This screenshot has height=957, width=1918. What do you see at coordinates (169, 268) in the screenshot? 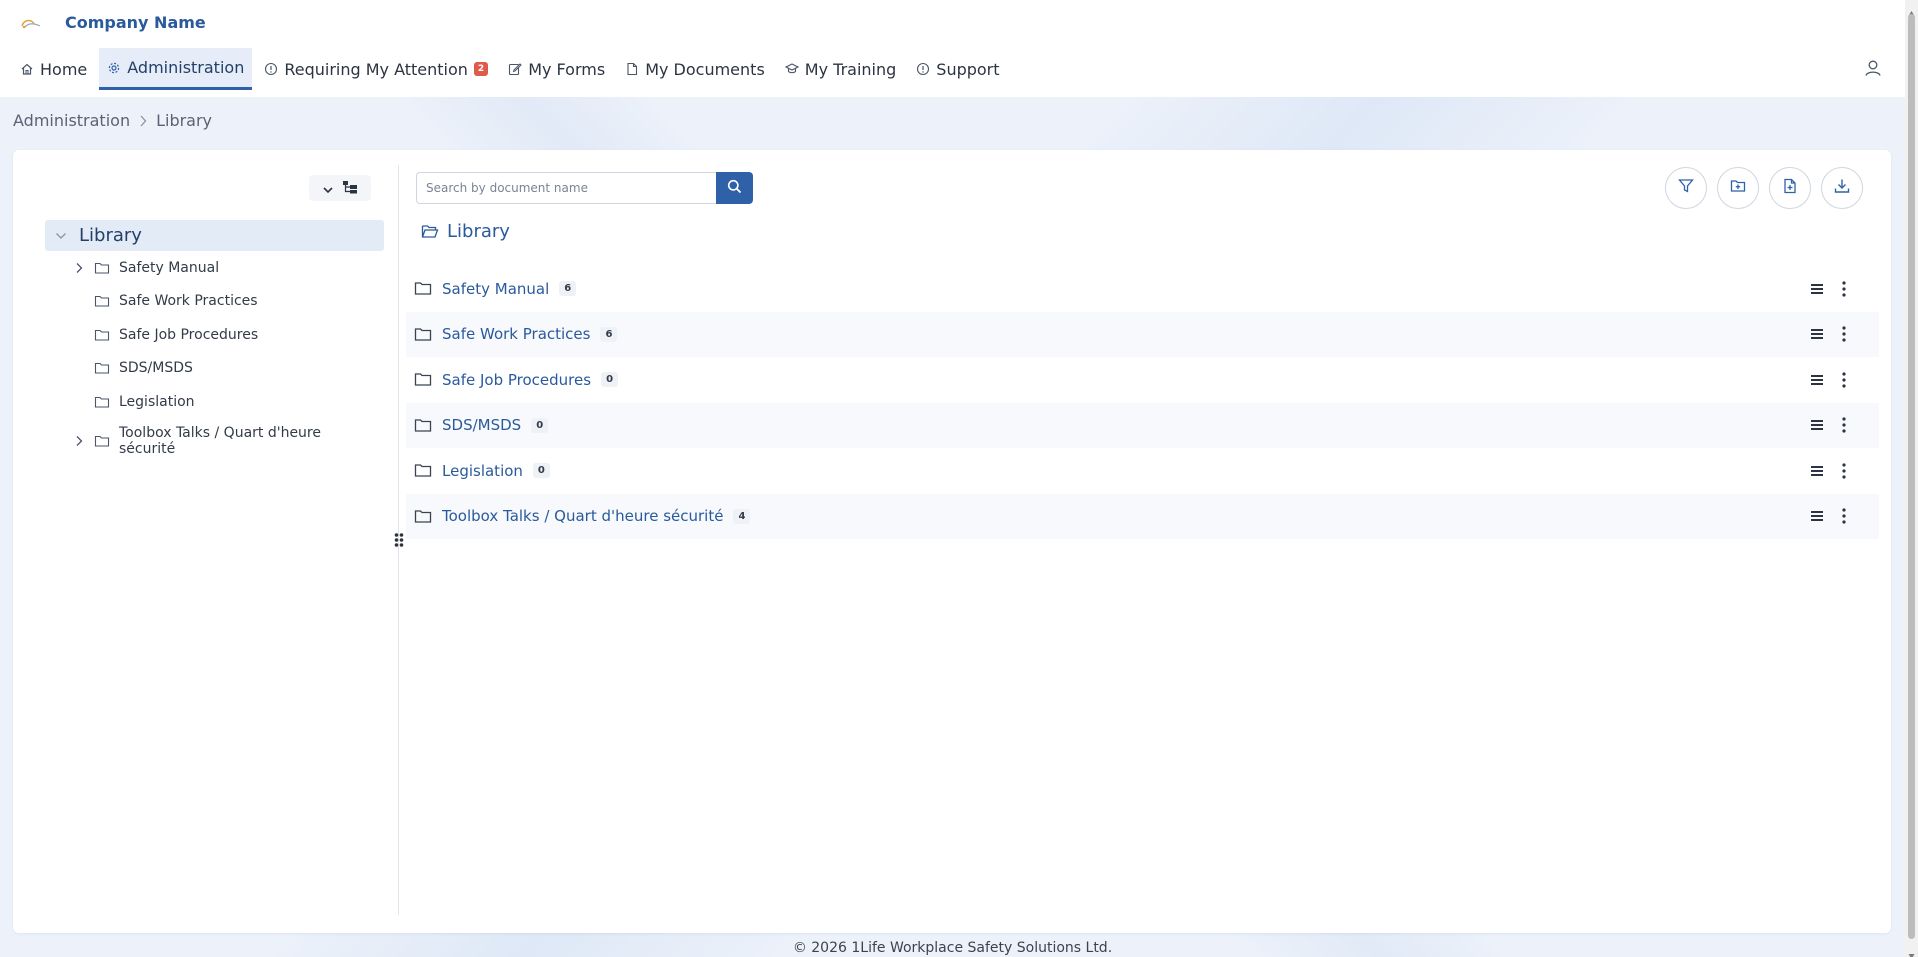
I see `tree-item-label: Safety Manual` at bounding box center [169, 268].